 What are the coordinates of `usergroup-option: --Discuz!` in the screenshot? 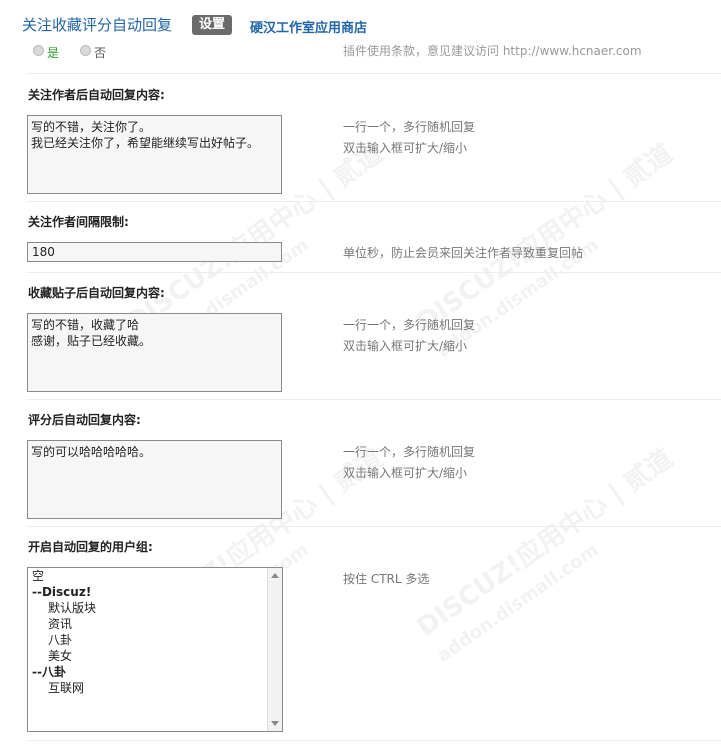 It's located at (155, 592).